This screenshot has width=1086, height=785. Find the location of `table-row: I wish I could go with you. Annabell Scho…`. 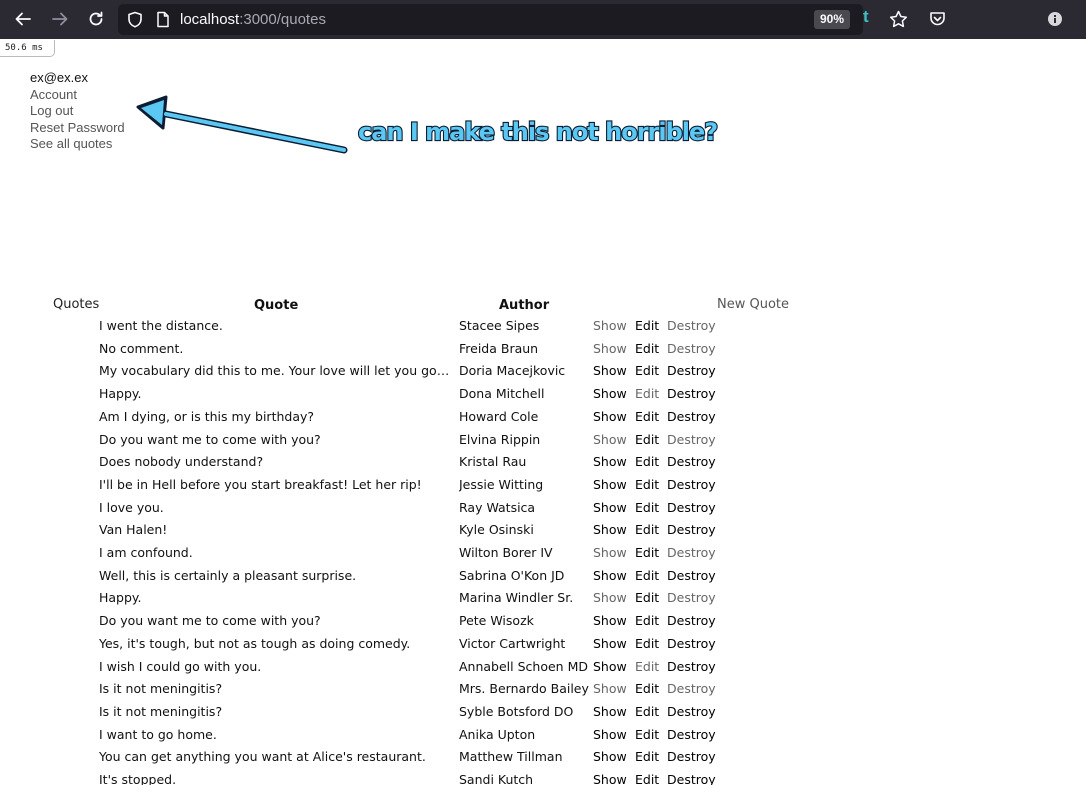

table-row: I wish I could go with you. Annabell Scho… is located at coordinates (400, 666).